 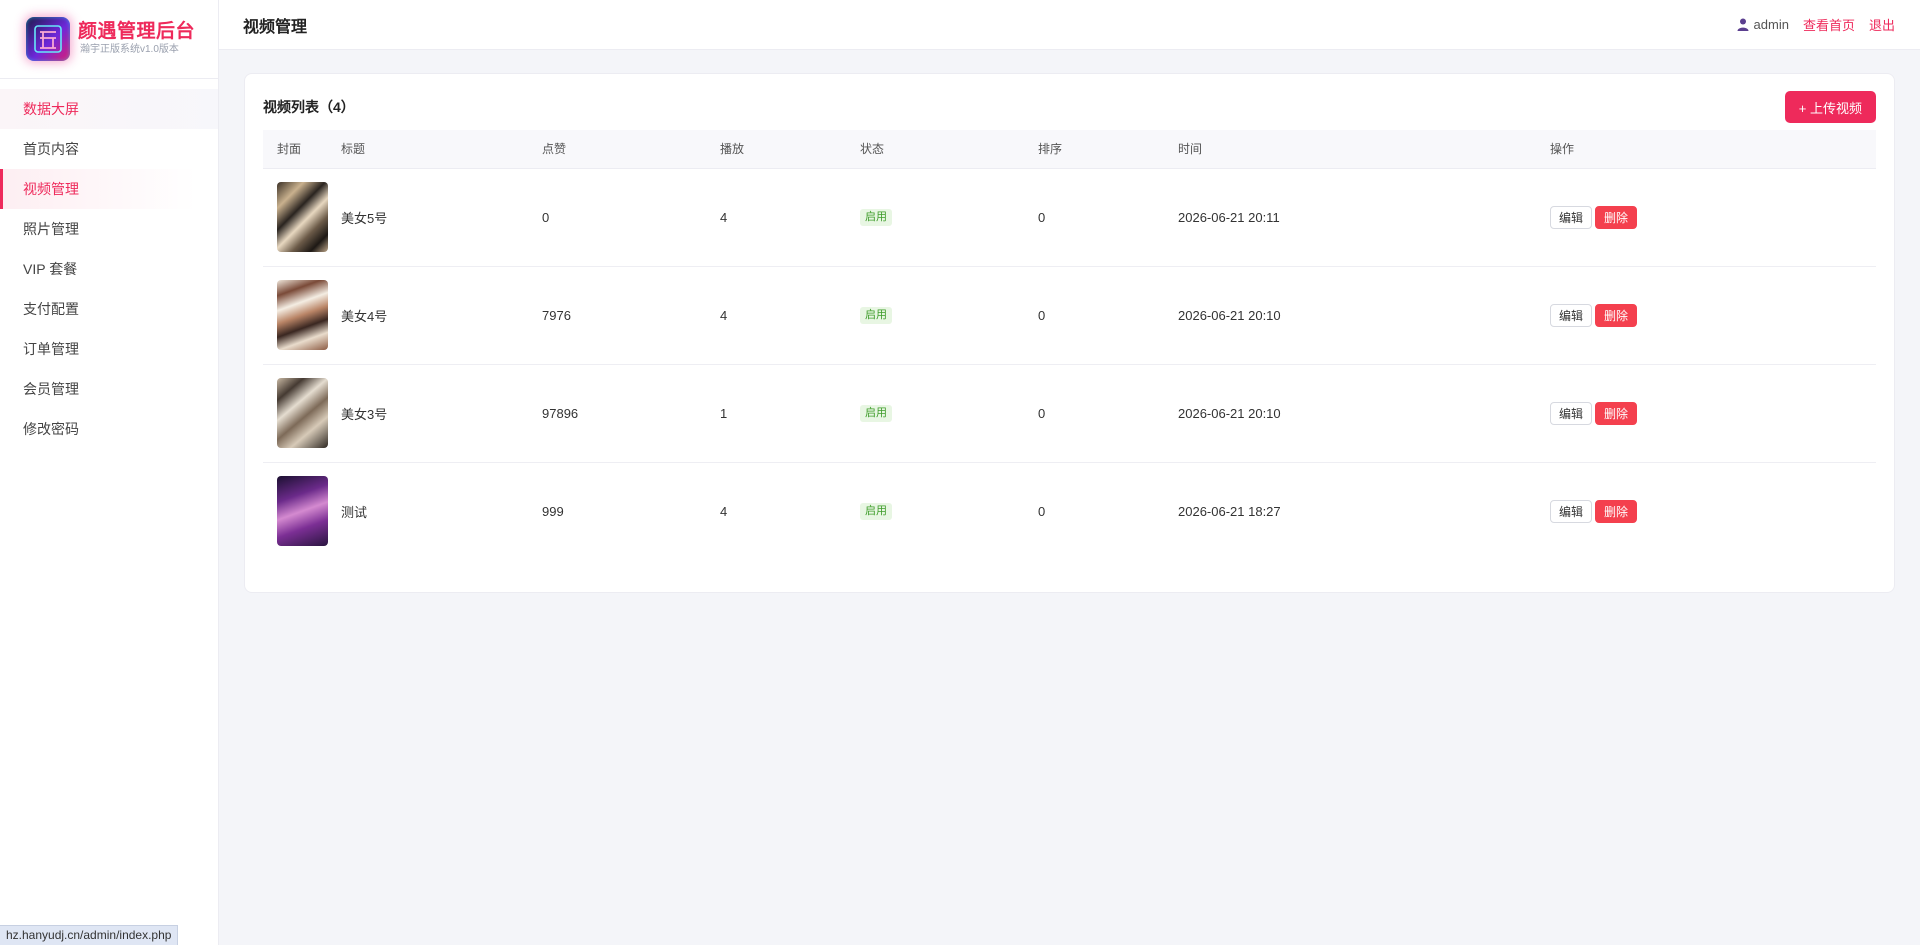 I want to click on table-row: 美女5号 0 4 启用 0 2026-06-21 20:11 编辑 删除, so click(x=1069, y=217).